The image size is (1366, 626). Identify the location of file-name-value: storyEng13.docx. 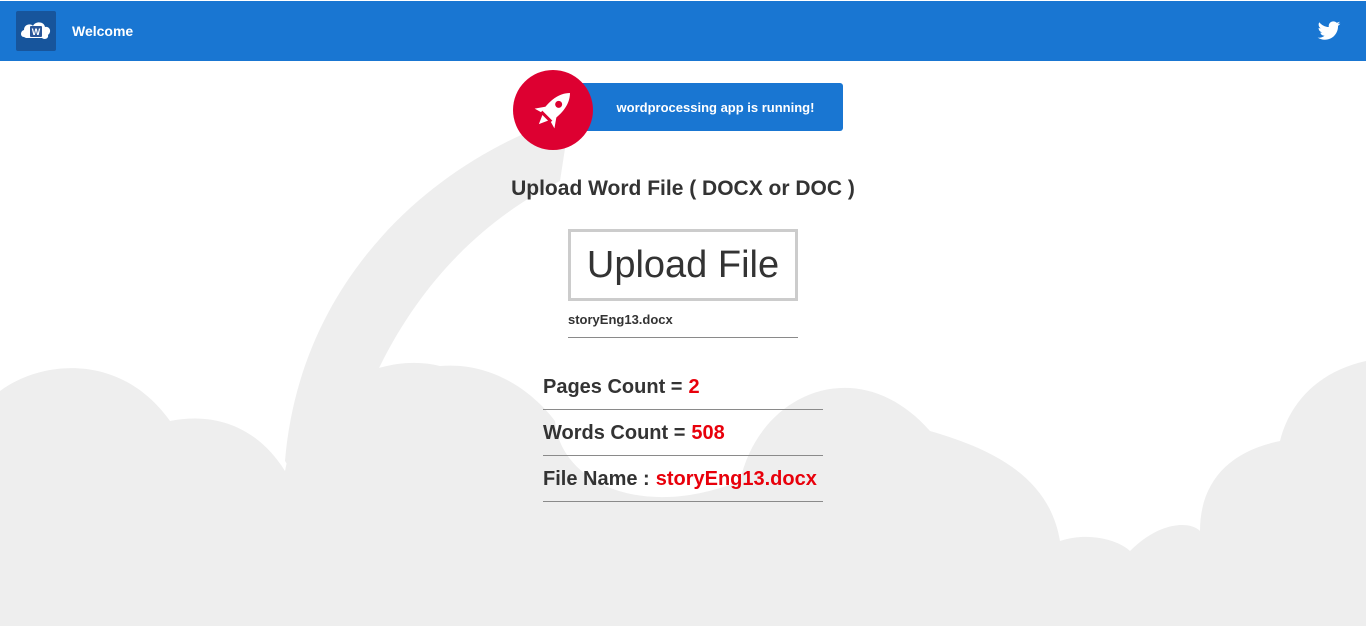
(736, 478).